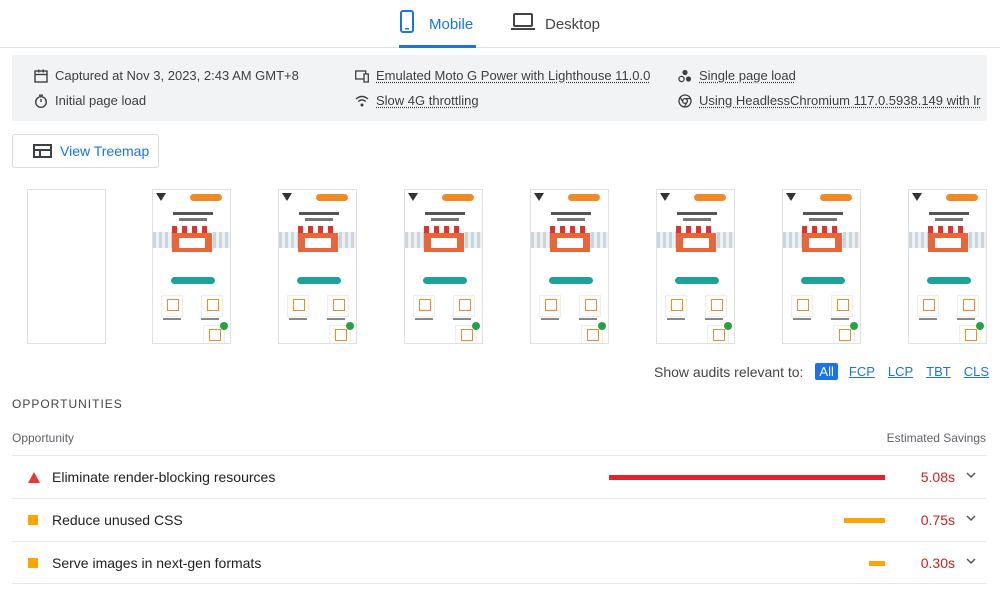 This screenshot has height=589, width=1000. I want to click on wifi-icon, so click(362, 100).